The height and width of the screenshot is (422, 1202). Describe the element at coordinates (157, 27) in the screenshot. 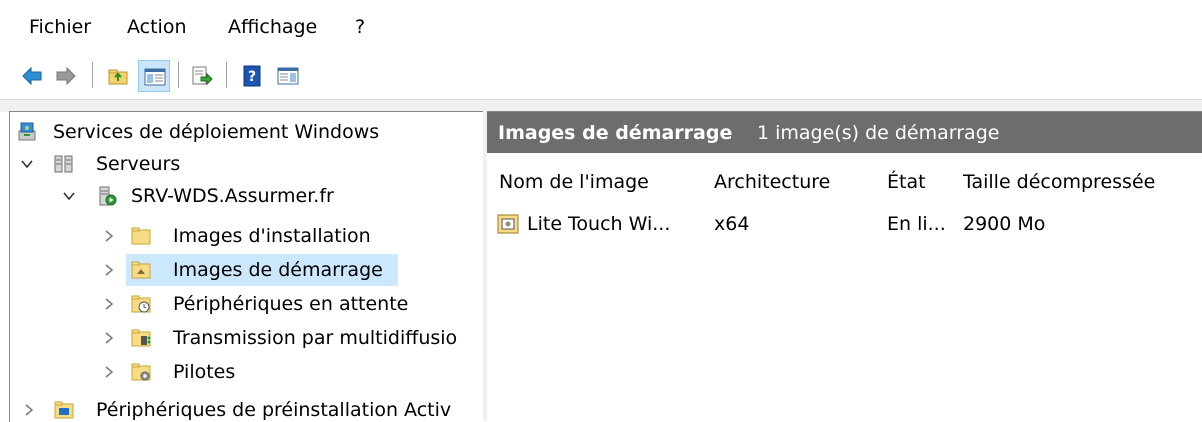

I see `menu-action: Action` at that location.